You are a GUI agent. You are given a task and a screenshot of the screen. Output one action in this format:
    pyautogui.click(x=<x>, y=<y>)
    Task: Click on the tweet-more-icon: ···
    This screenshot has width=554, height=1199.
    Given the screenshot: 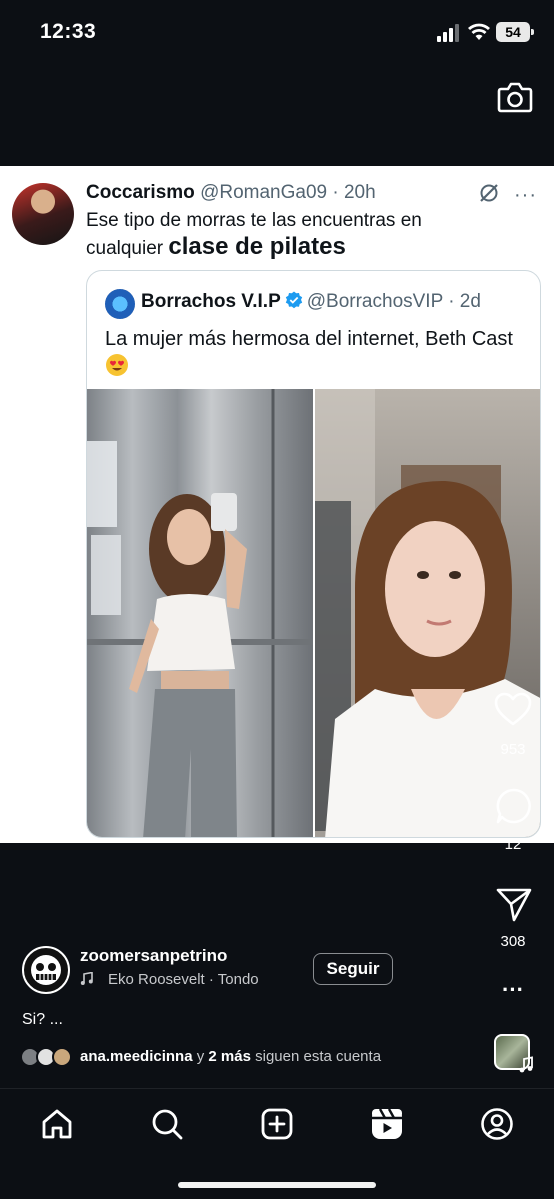 What is the action you would take?
    pyautogui.click(x=525, y=195)
    